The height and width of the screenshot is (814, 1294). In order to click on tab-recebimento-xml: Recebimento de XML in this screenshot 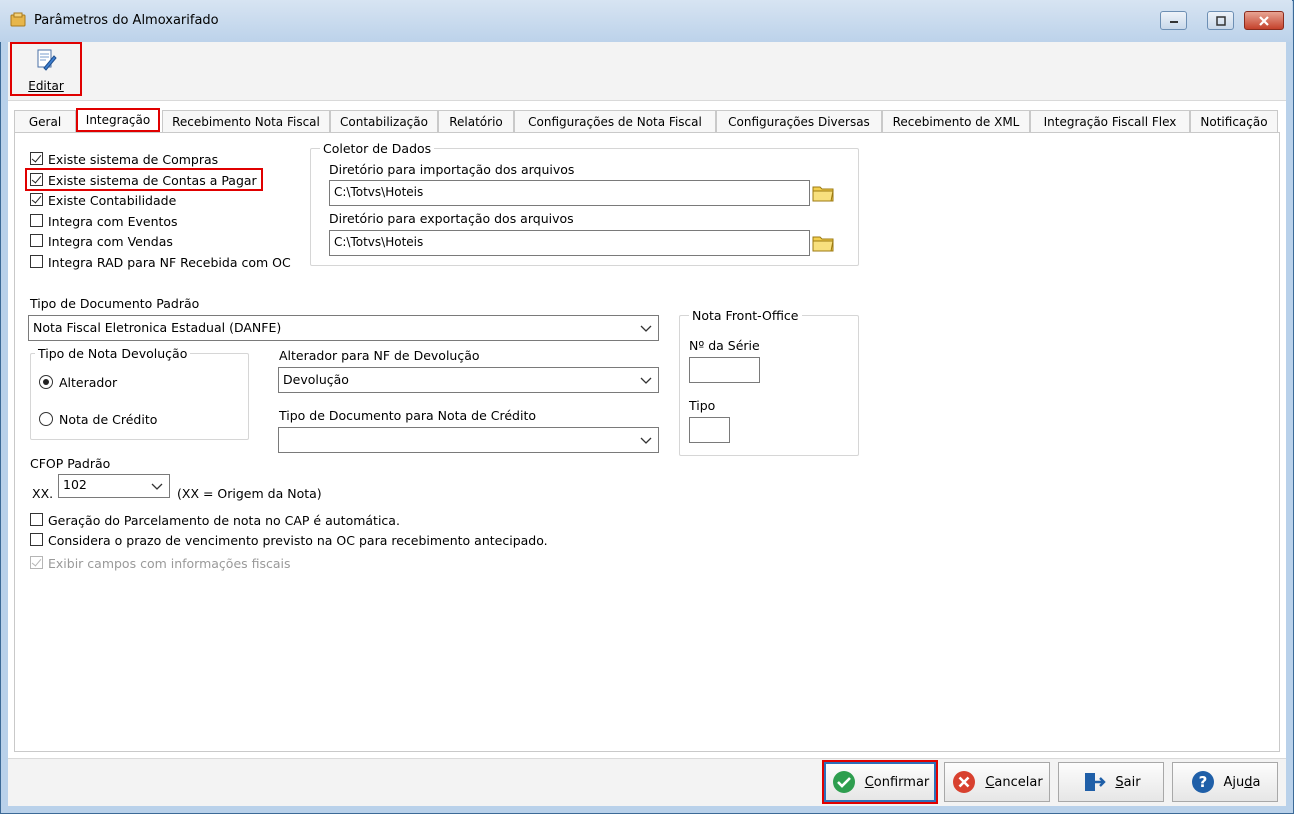, I will do `click(956, 121)`.